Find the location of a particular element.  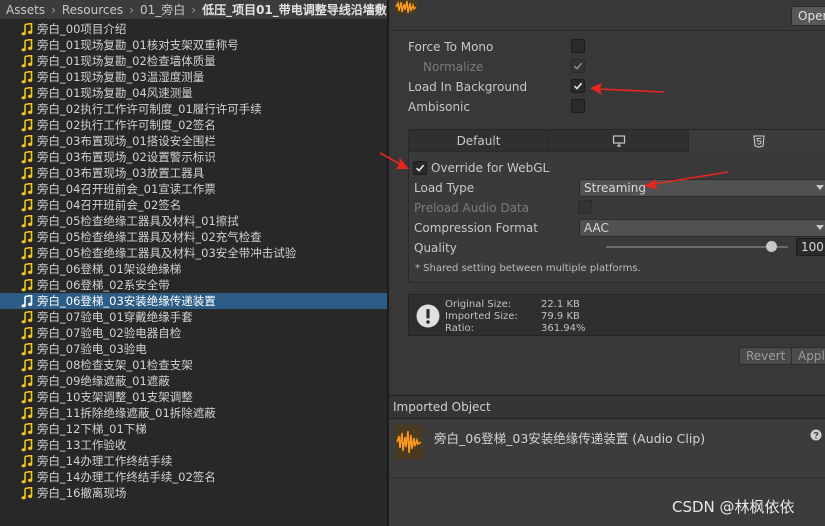

divider is located at coordinates (607, 477).